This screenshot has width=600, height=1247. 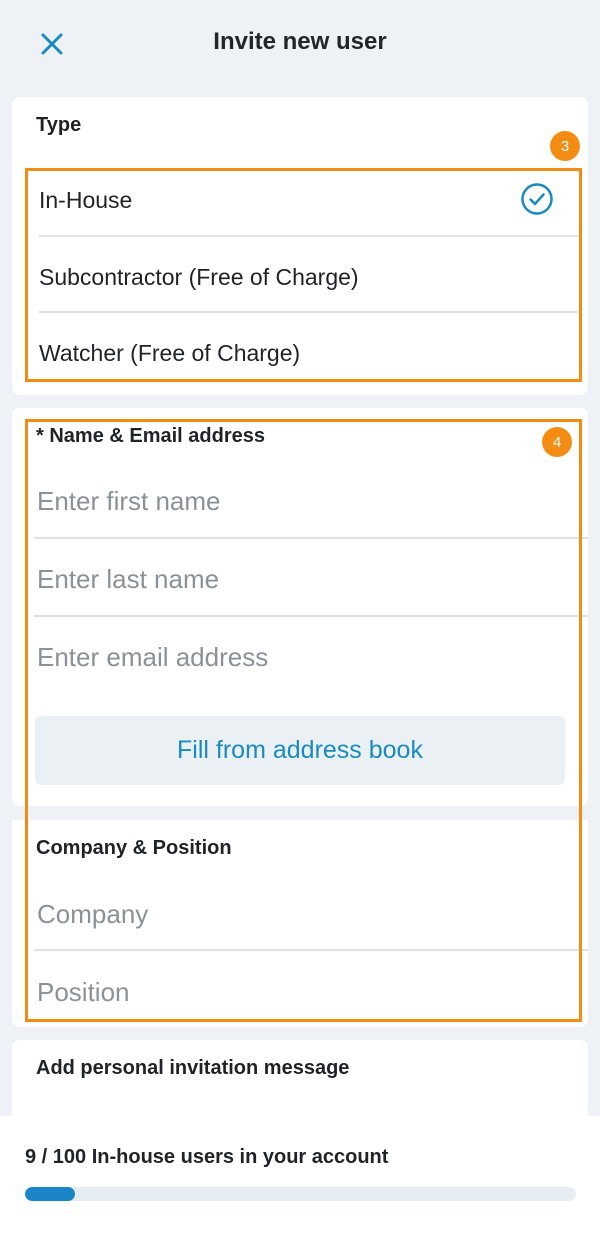 What do you see at coordinates (300, 750) in the screenshot?
I see `fill-from-address-book-button: Fill from address book` at bounding box center [300, 750].